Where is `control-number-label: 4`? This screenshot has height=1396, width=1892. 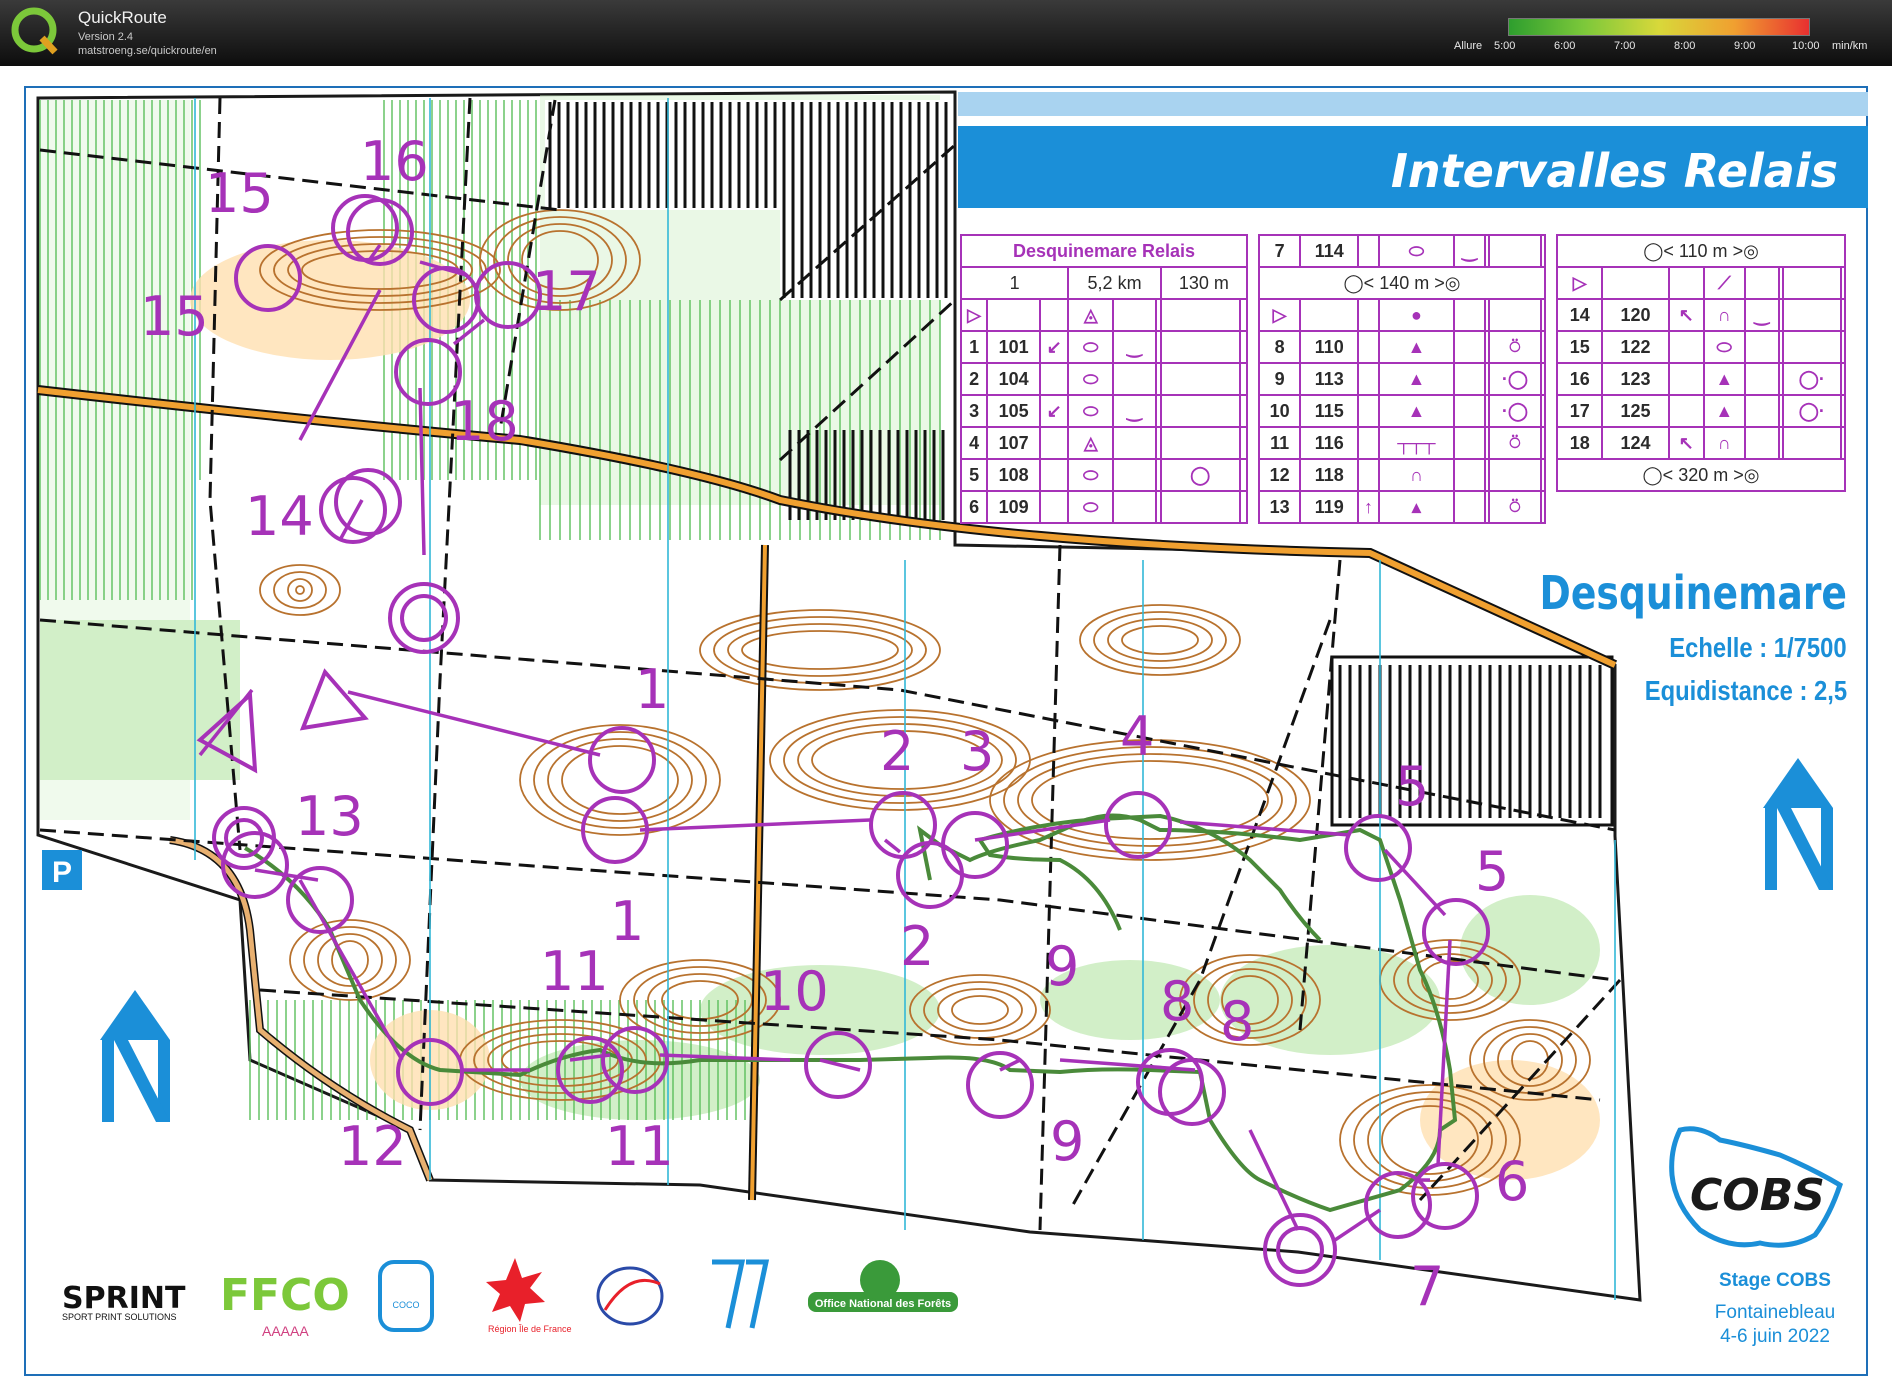 control-number-label: 4 is located at coordinates (1137, 736).